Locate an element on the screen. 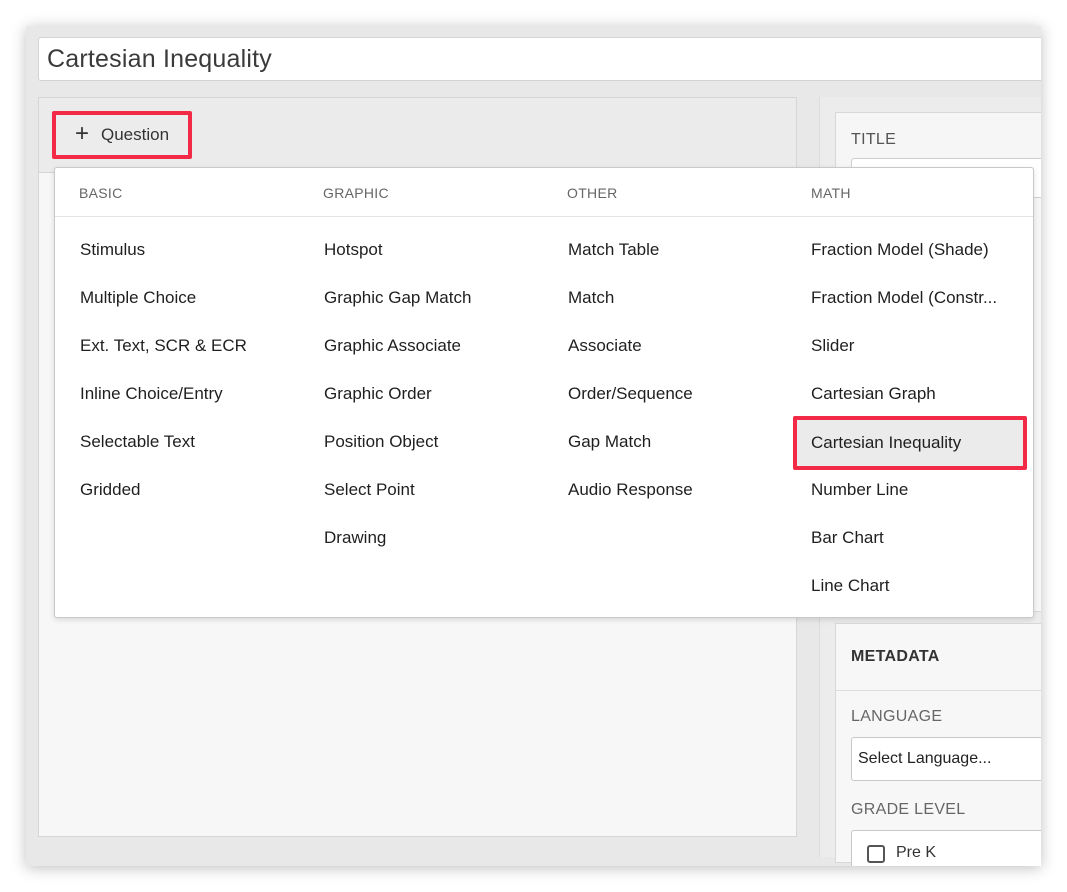 Image resolution: width=1067 pixels, height=892 pixels. grade-prek-label: Pre K is located at coordinates (916, 852).